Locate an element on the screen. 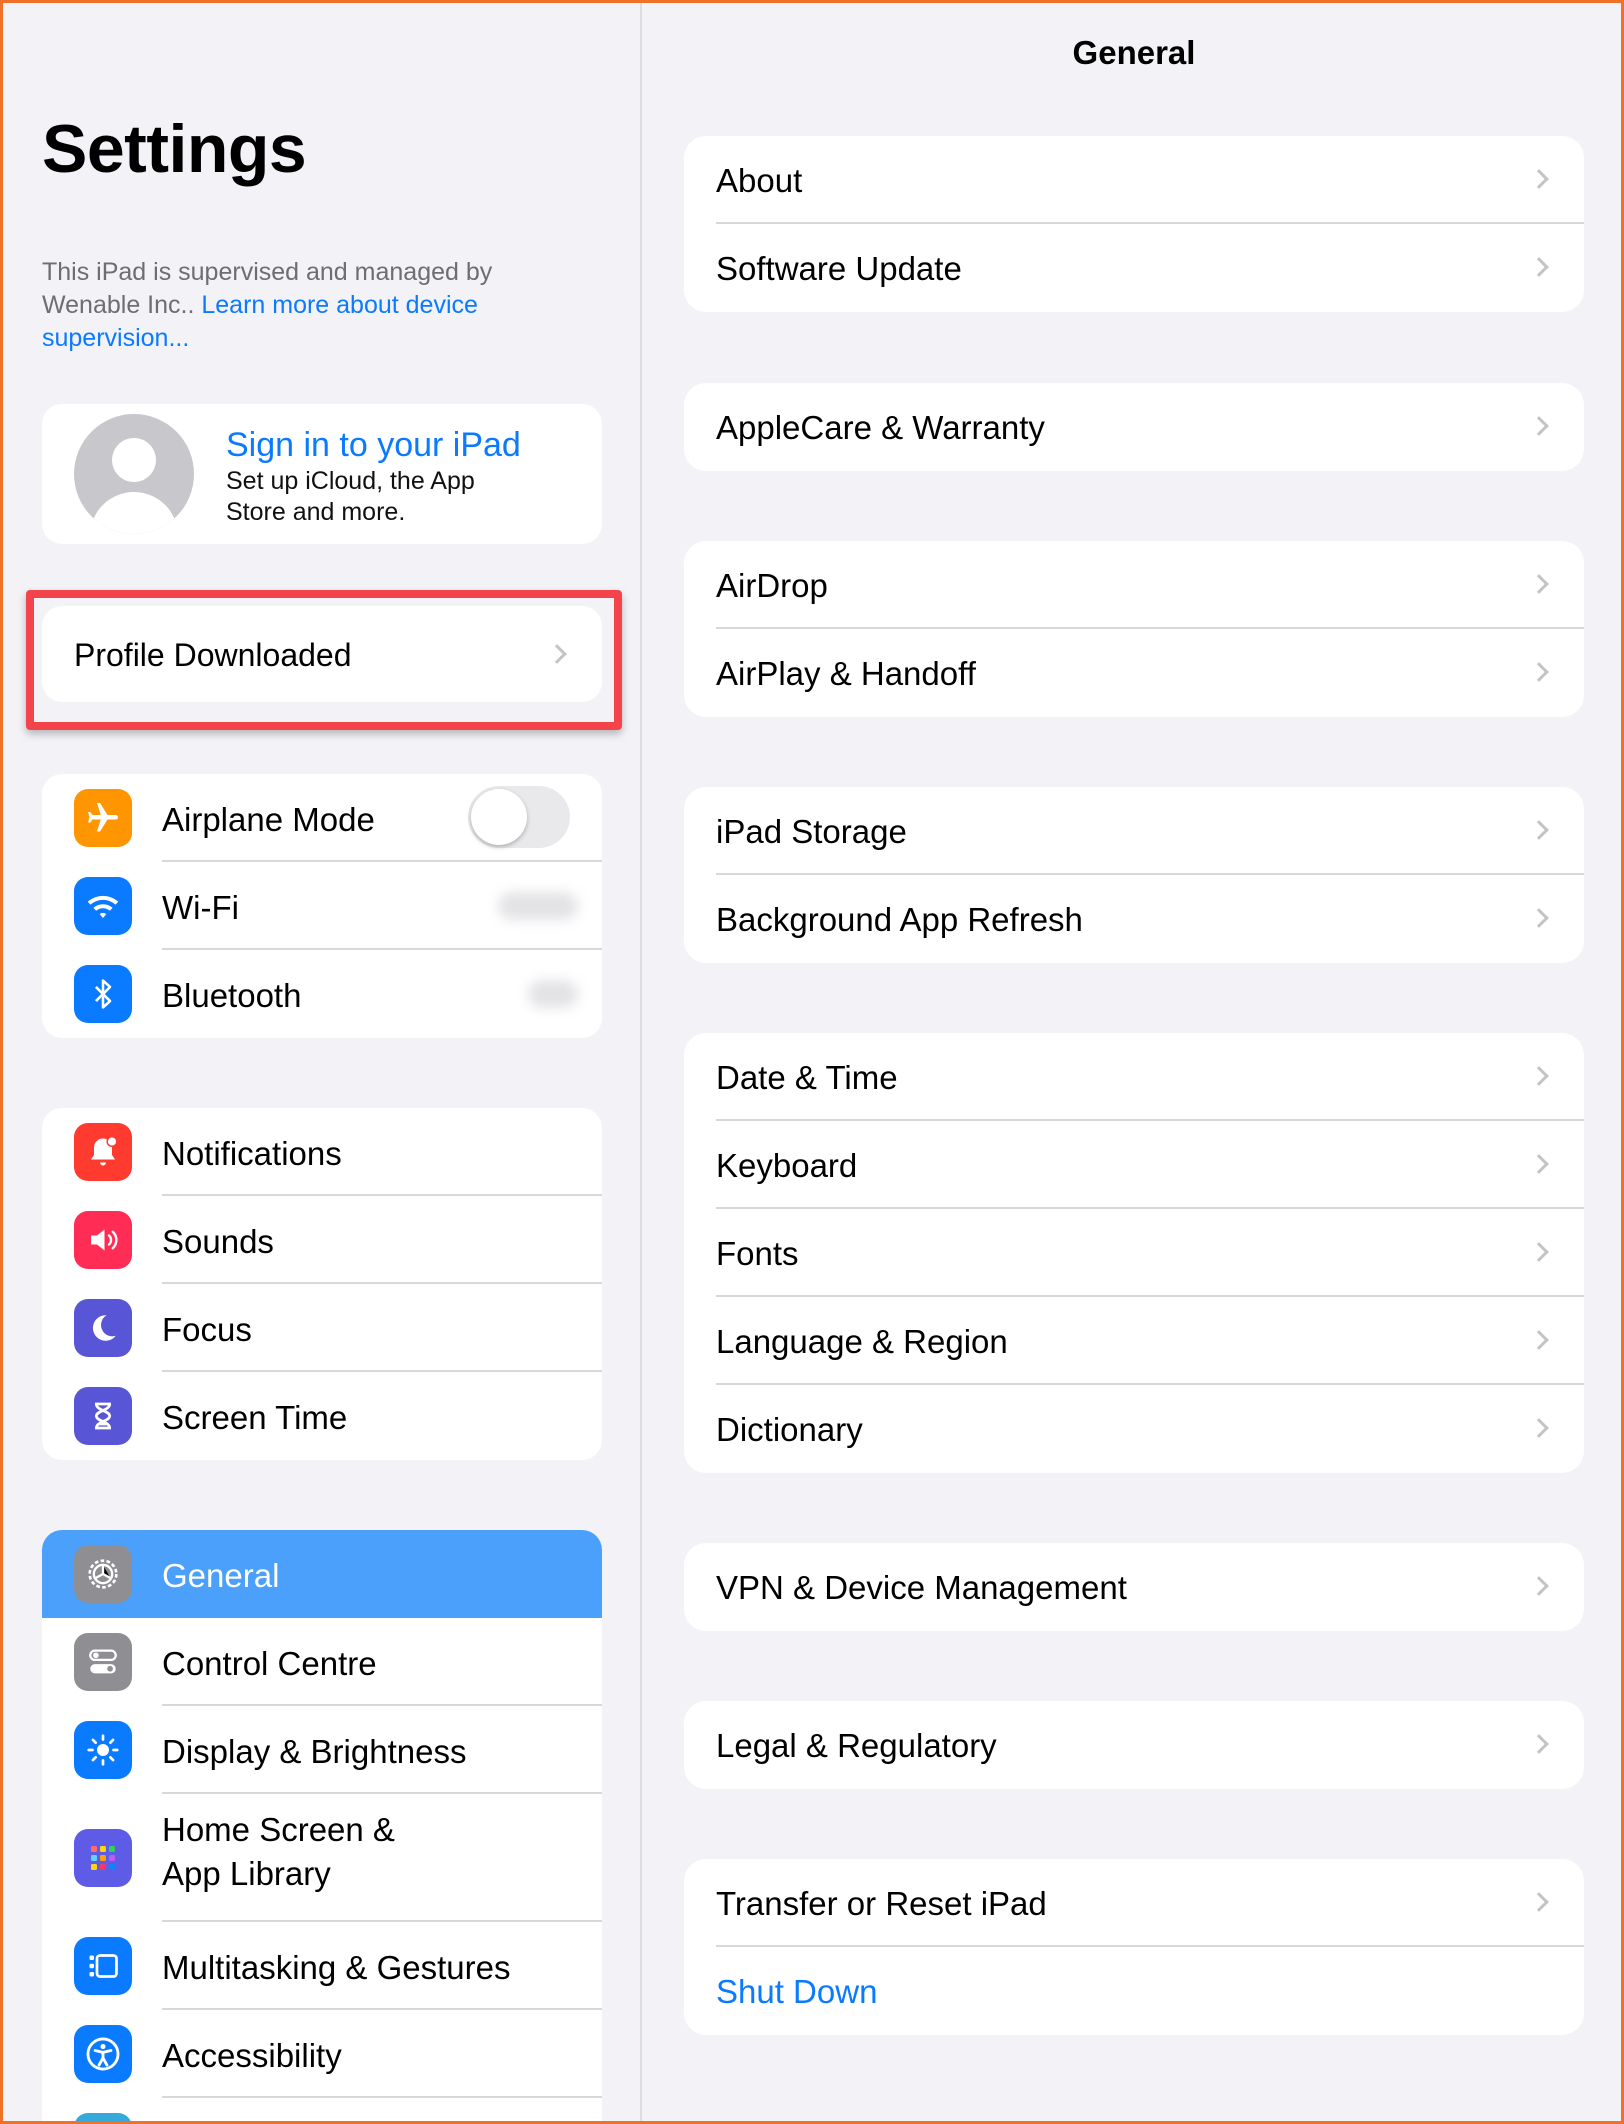 The height and width of the screenshot is (2124, 1624). sidebar-item-accessibility: Accessibility is located at coordinates (322, 2054).